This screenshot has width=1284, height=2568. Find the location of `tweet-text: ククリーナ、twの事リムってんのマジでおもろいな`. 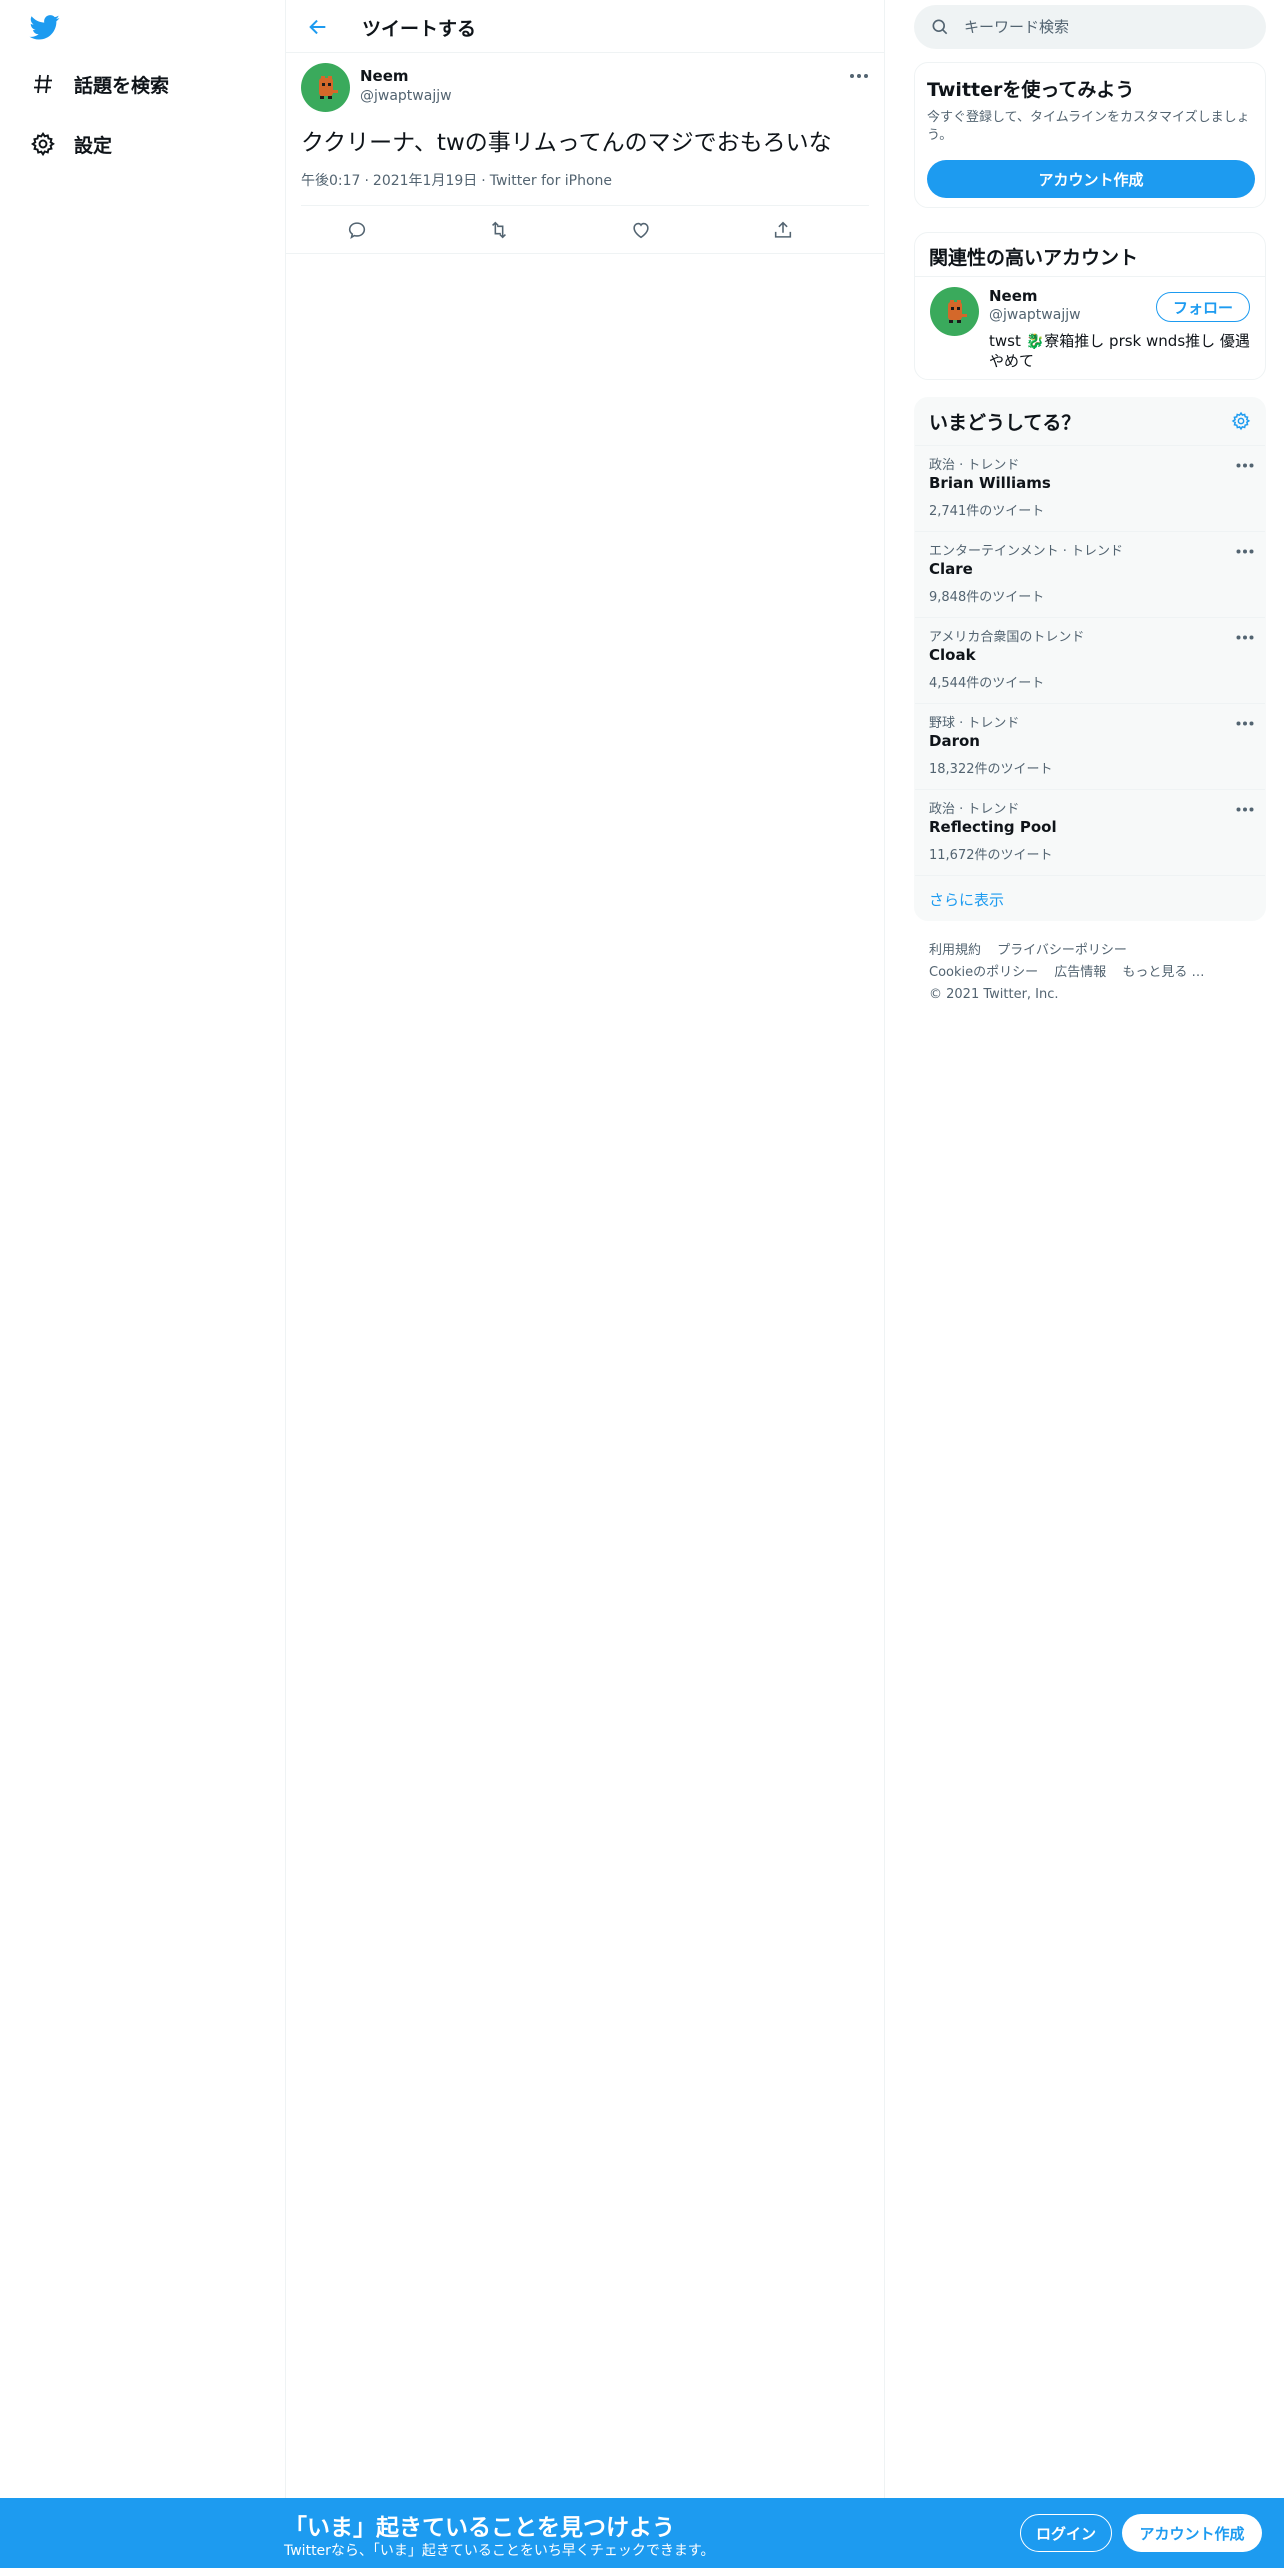

tweet-text: ククリーナ、twの事リムってんのマジでおもろいな is located at coordinates (566, 143).